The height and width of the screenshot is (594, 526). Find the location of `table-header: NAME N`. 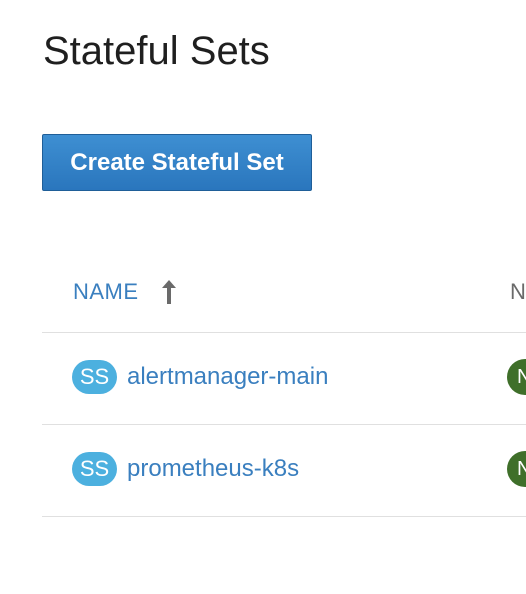

table-header: NAME N is located at coordinates (284, 292).